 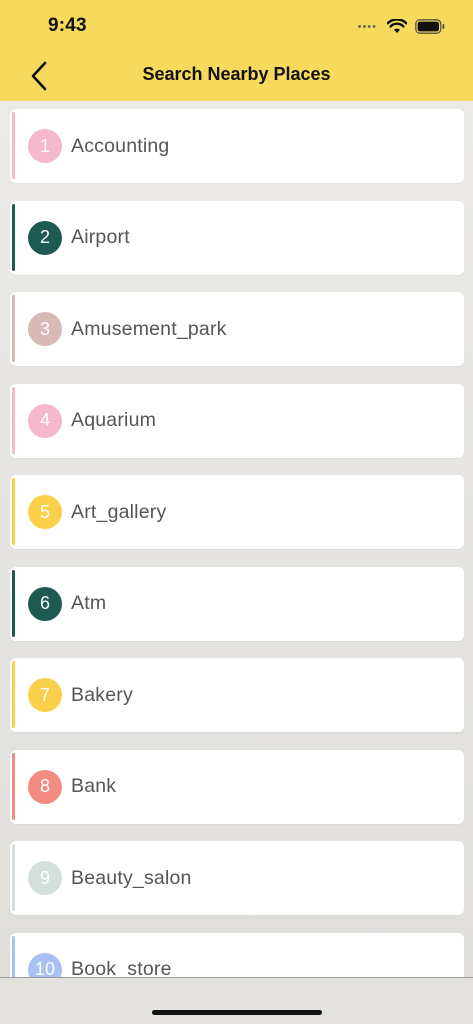 What do you see at coordinates (102, 694) in the screenshot?
I see `item-label: Bakery` at bounding box center [102, 694].